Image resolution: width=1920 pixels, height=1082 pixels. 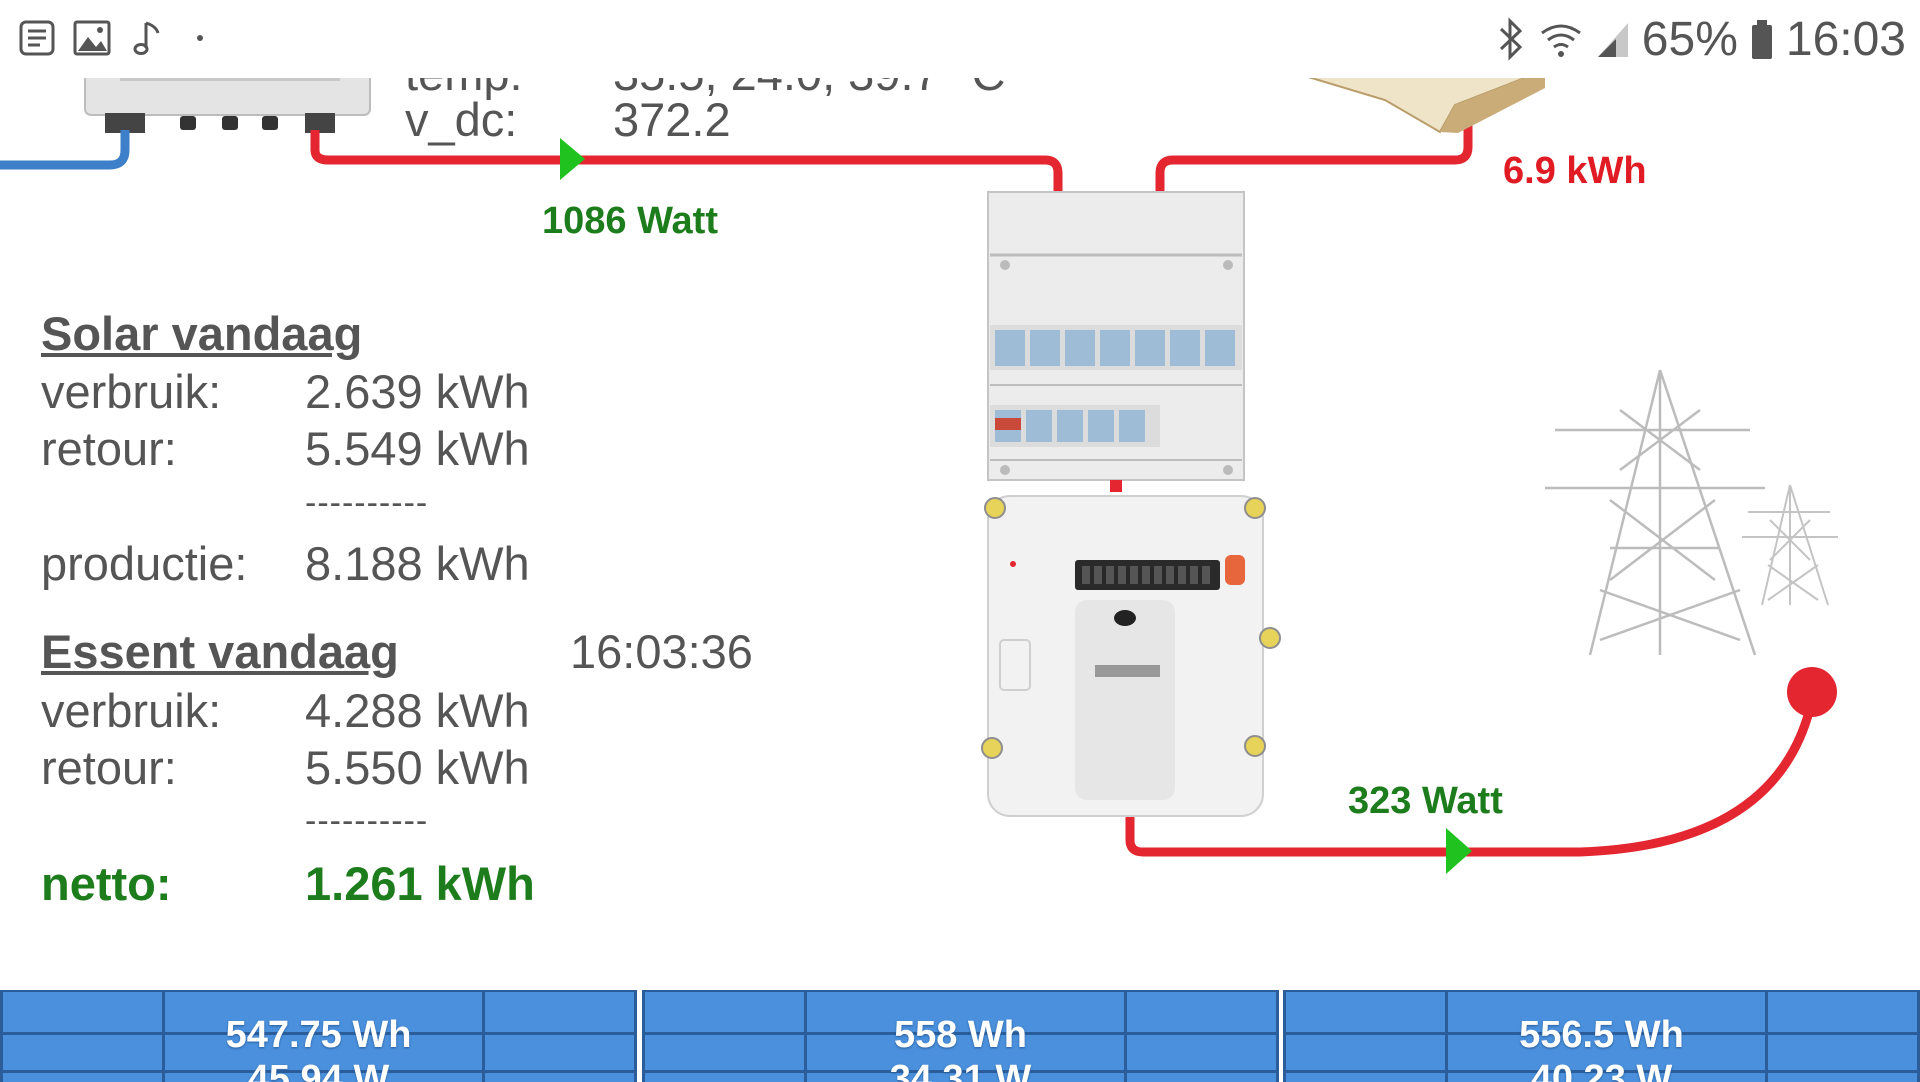 I want to click on inverter-vdc-label: v_dc:, so click(x=461, y=119).